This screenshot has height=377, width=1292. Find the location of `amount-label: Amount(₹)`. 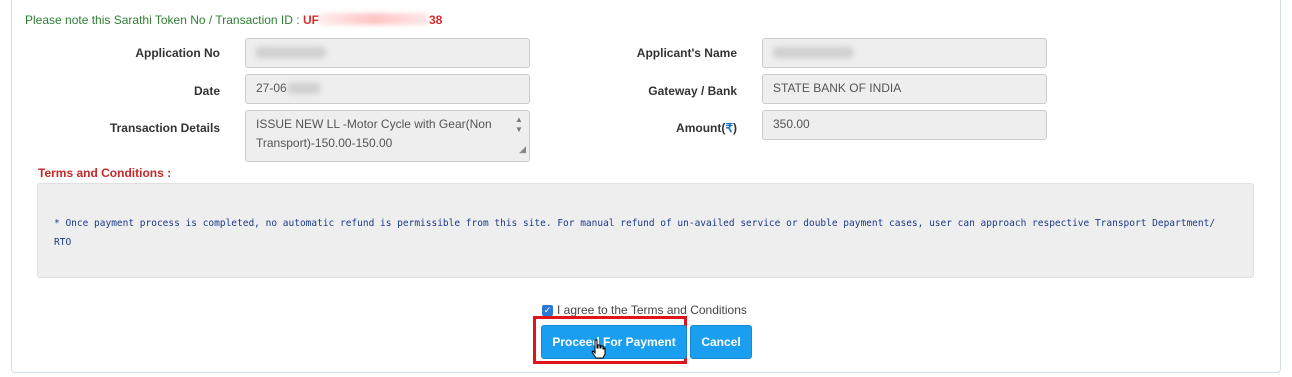

amount-label: Amount(₹) is located at coordinates (668, 128).